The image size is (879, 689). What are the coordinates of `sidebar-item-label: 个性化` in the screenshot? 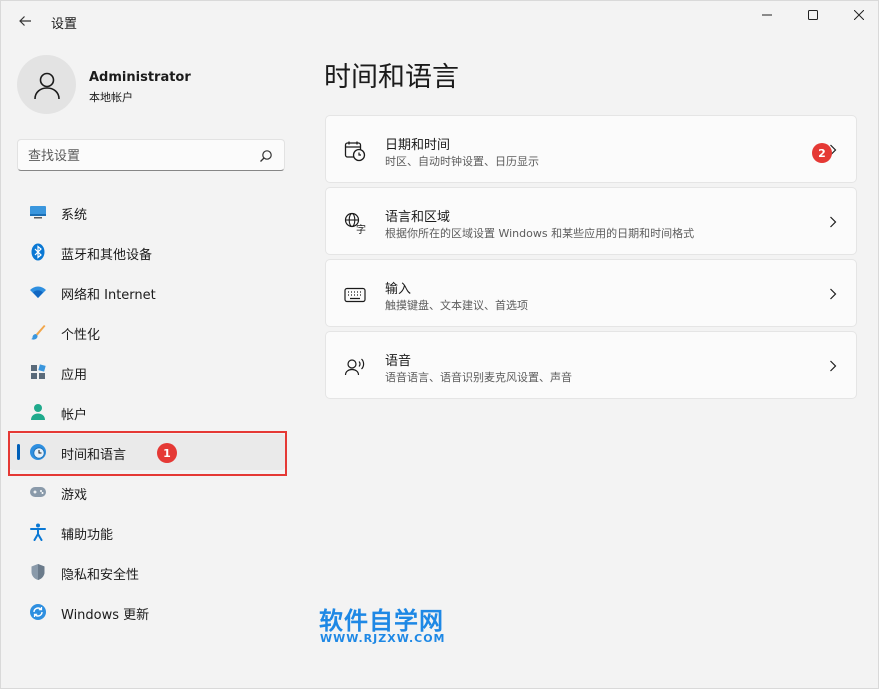 It's located at (81, 335).